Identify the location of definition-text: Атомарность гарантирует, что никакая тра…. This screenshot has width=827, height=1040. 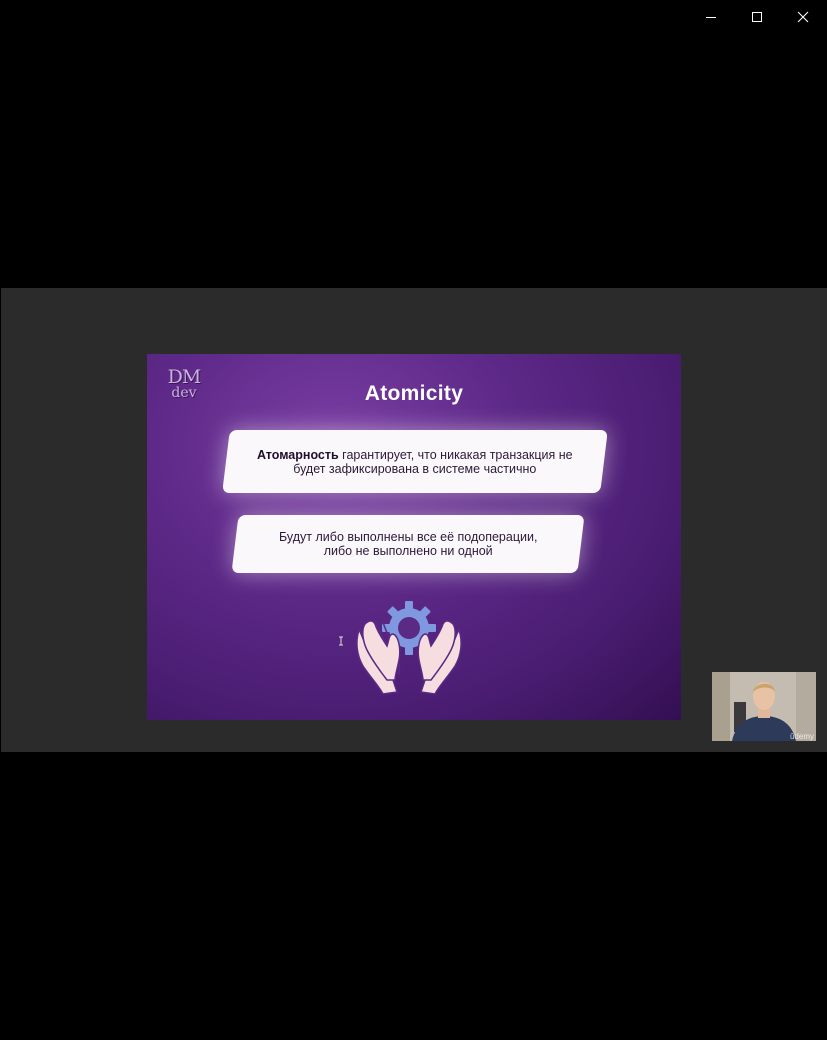
(415, 462).